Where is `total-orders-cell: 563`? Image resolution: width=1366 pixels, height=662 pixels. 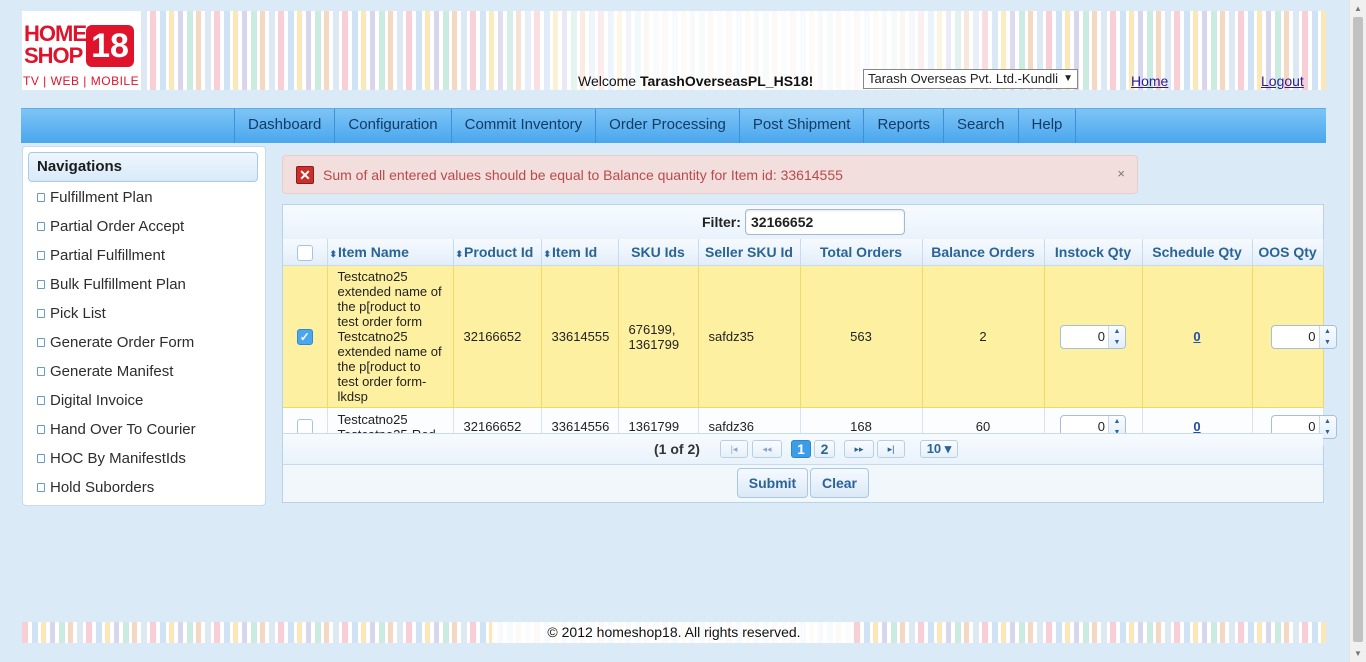
total-orders-cell: 563 is located at coordinates (861, 336).